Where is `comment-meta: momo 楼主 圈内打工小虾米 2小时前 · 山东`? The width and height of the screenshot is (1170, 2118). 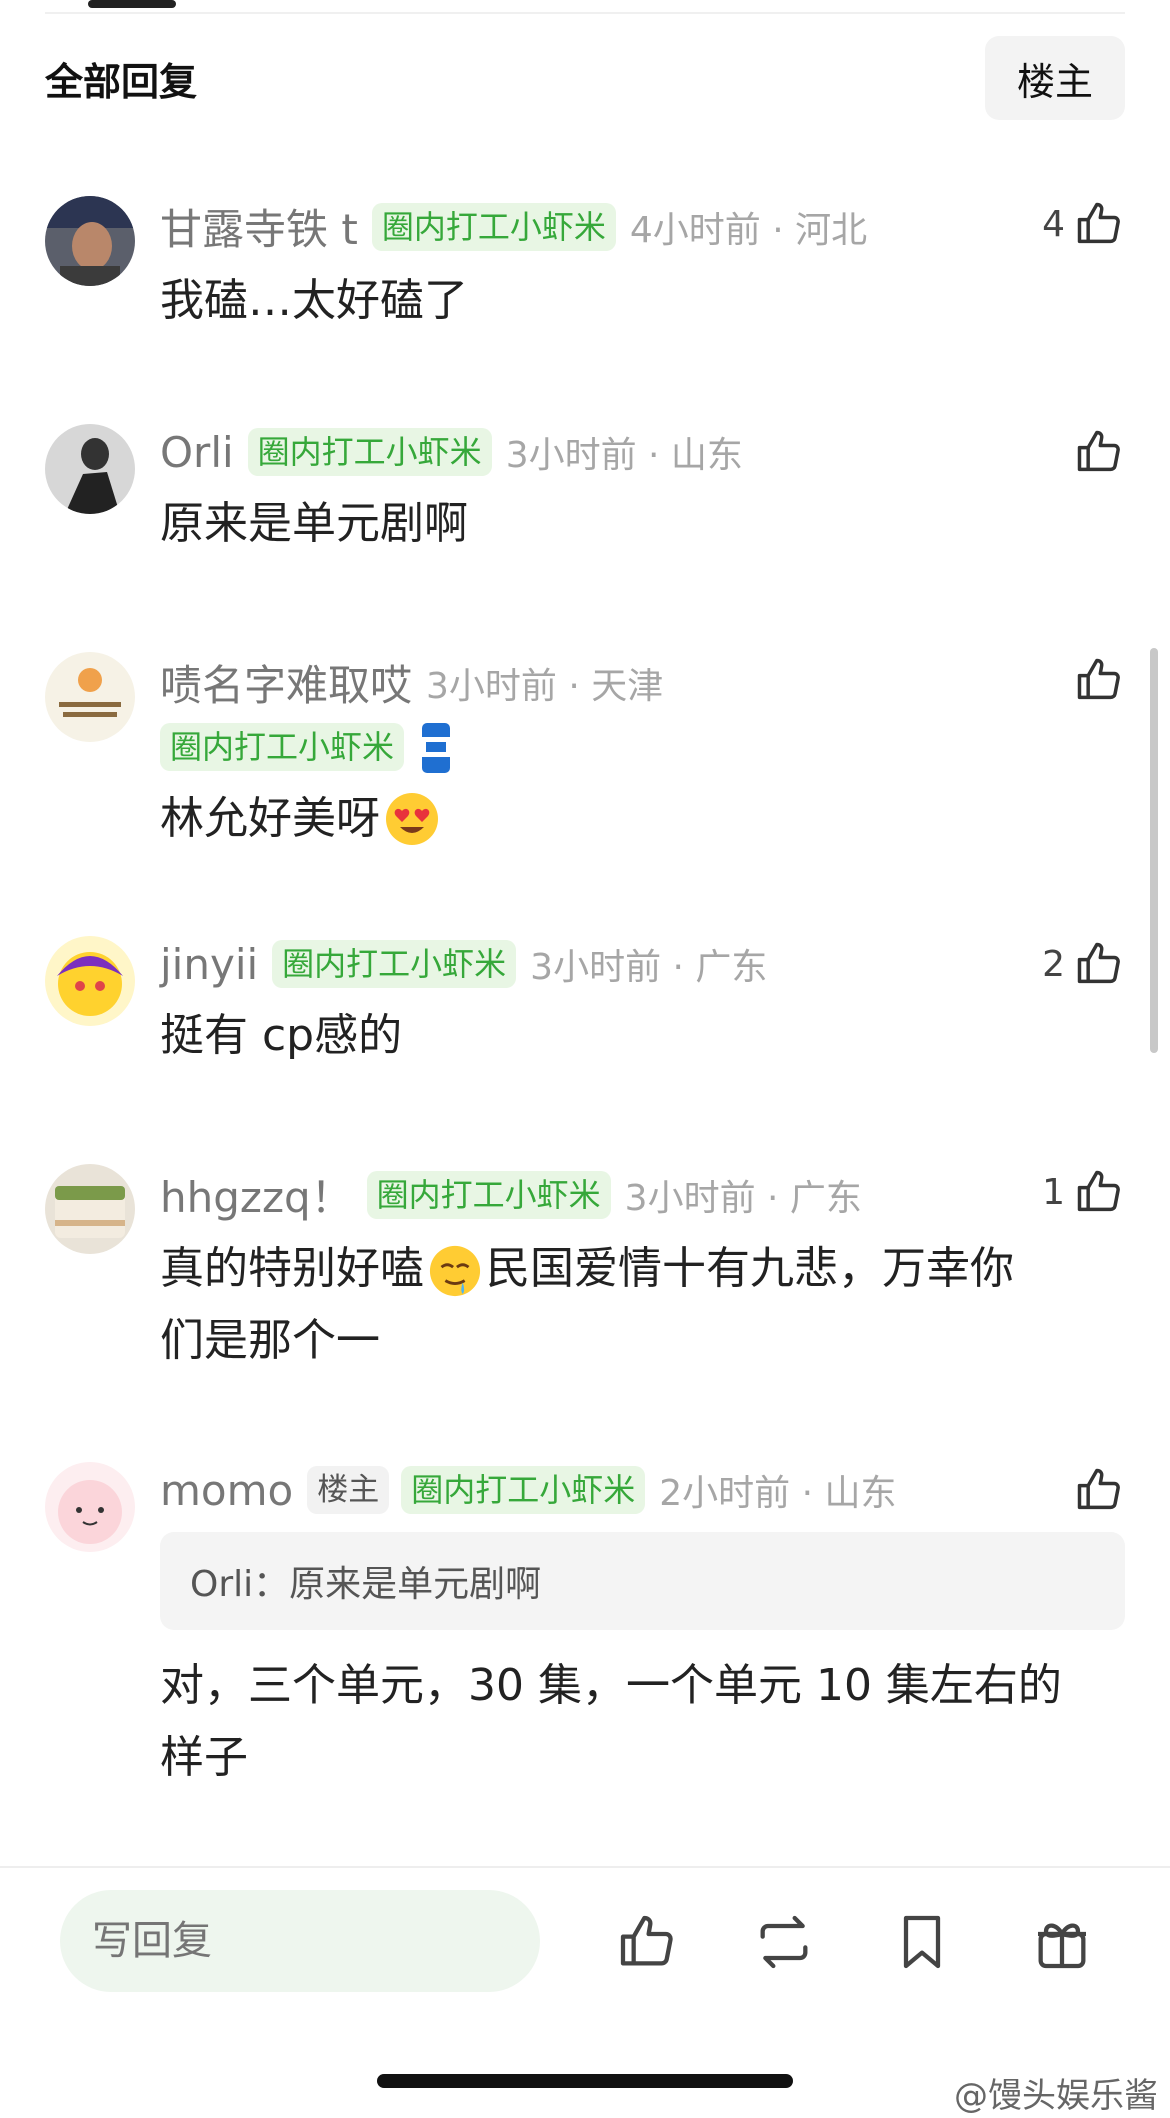 comment-meta: momo 楼主 圈内打工小虾米 2小时前 · 山东 is located at coordinates (642, 1490).